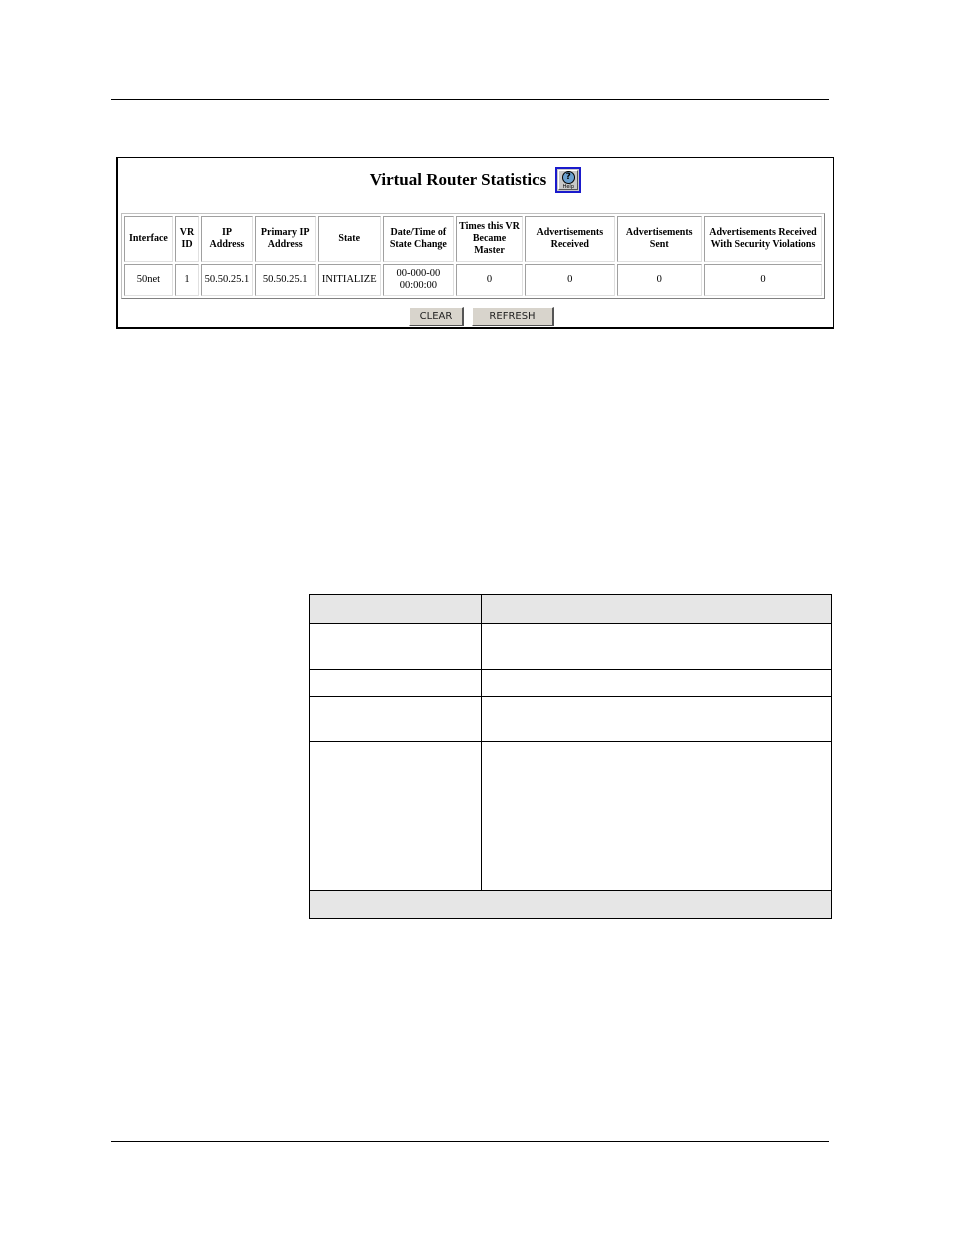 This screenshot has width=954, height=1235. What do you see at coordinates (659, 280) in the screenshot?
I see `cell-advertisements-sent: 0` at bounding box center [659, 280].